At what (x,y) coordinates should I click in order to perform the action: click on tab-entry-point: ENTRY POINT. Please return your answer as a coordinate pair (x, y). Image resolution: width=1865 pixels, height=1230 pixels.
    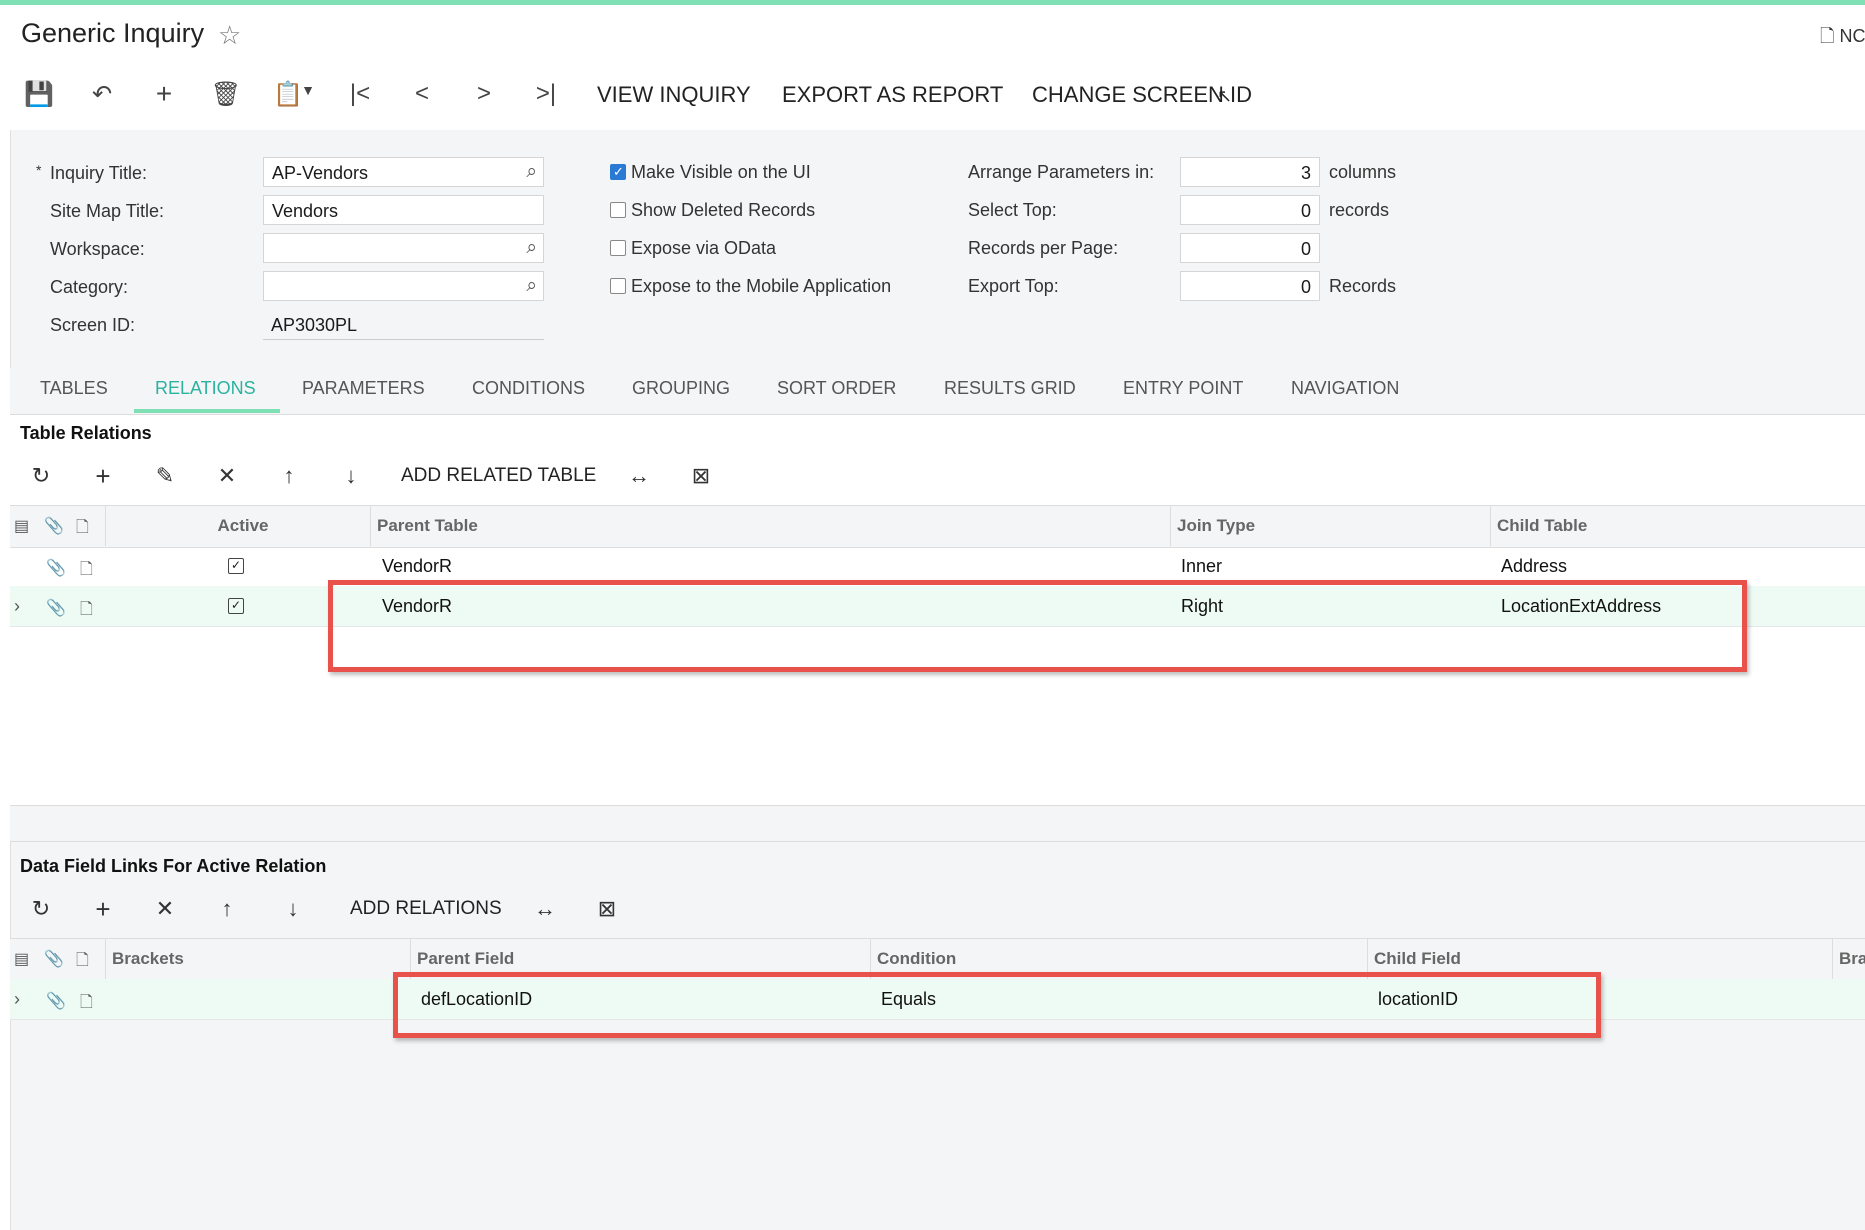
    Looking at the image, I should click on (1183, 388).